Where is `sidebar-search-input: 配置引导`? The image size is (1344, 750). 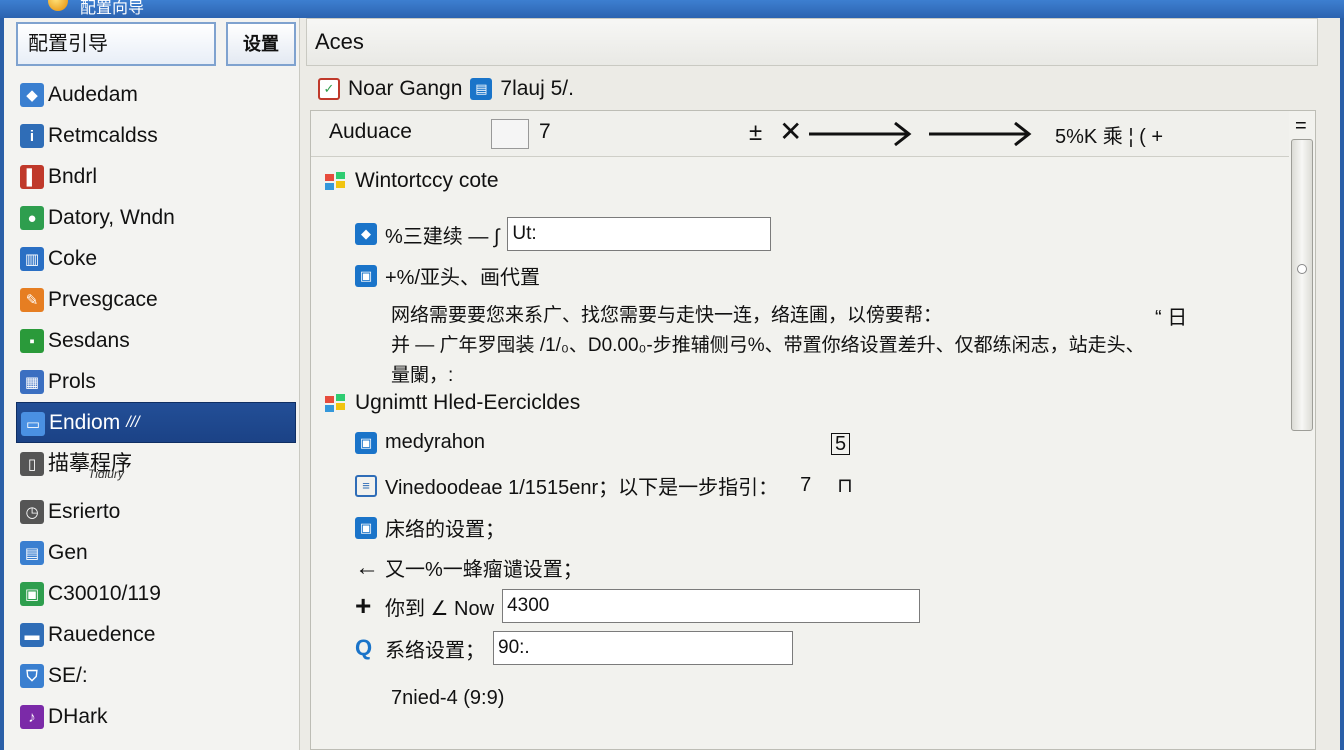
sidebar-search-input: 配置引导 is located at coordinates (116, 44).